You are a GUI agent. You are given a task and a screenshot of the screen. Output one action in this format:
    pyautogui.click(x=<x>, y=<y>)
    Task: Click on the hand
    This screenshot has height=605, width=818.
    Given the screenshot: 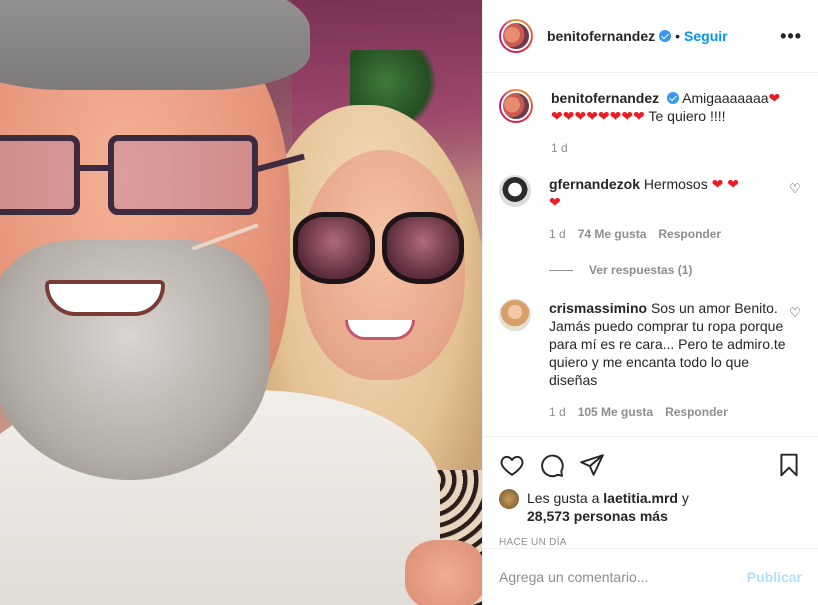 What is the action you would take?
    pyautogui.click(x=443, y=572)
    